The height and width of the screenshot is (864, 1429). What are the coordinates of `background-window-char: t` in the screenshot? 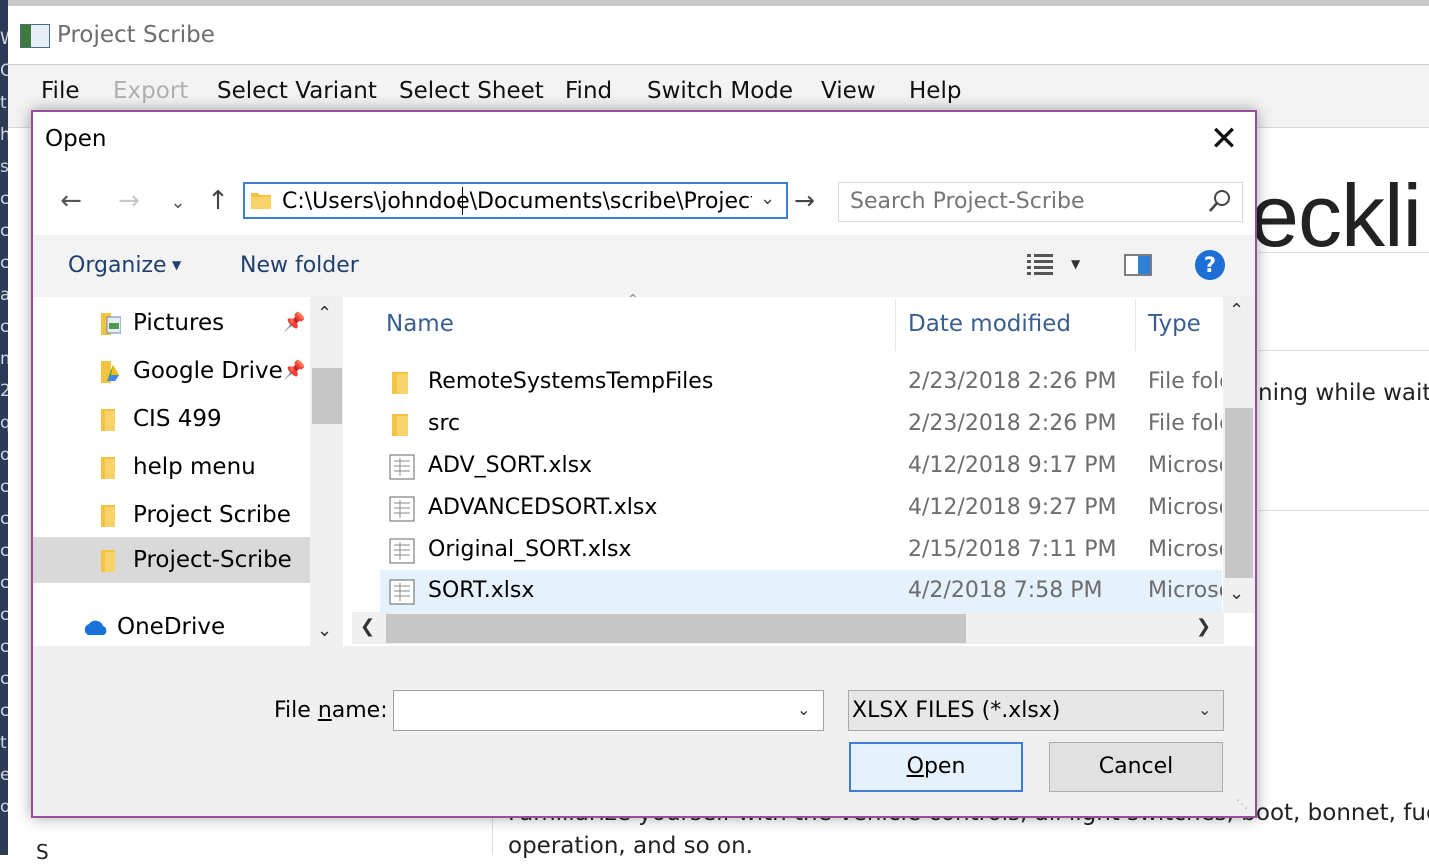 It's located at (3, 103).